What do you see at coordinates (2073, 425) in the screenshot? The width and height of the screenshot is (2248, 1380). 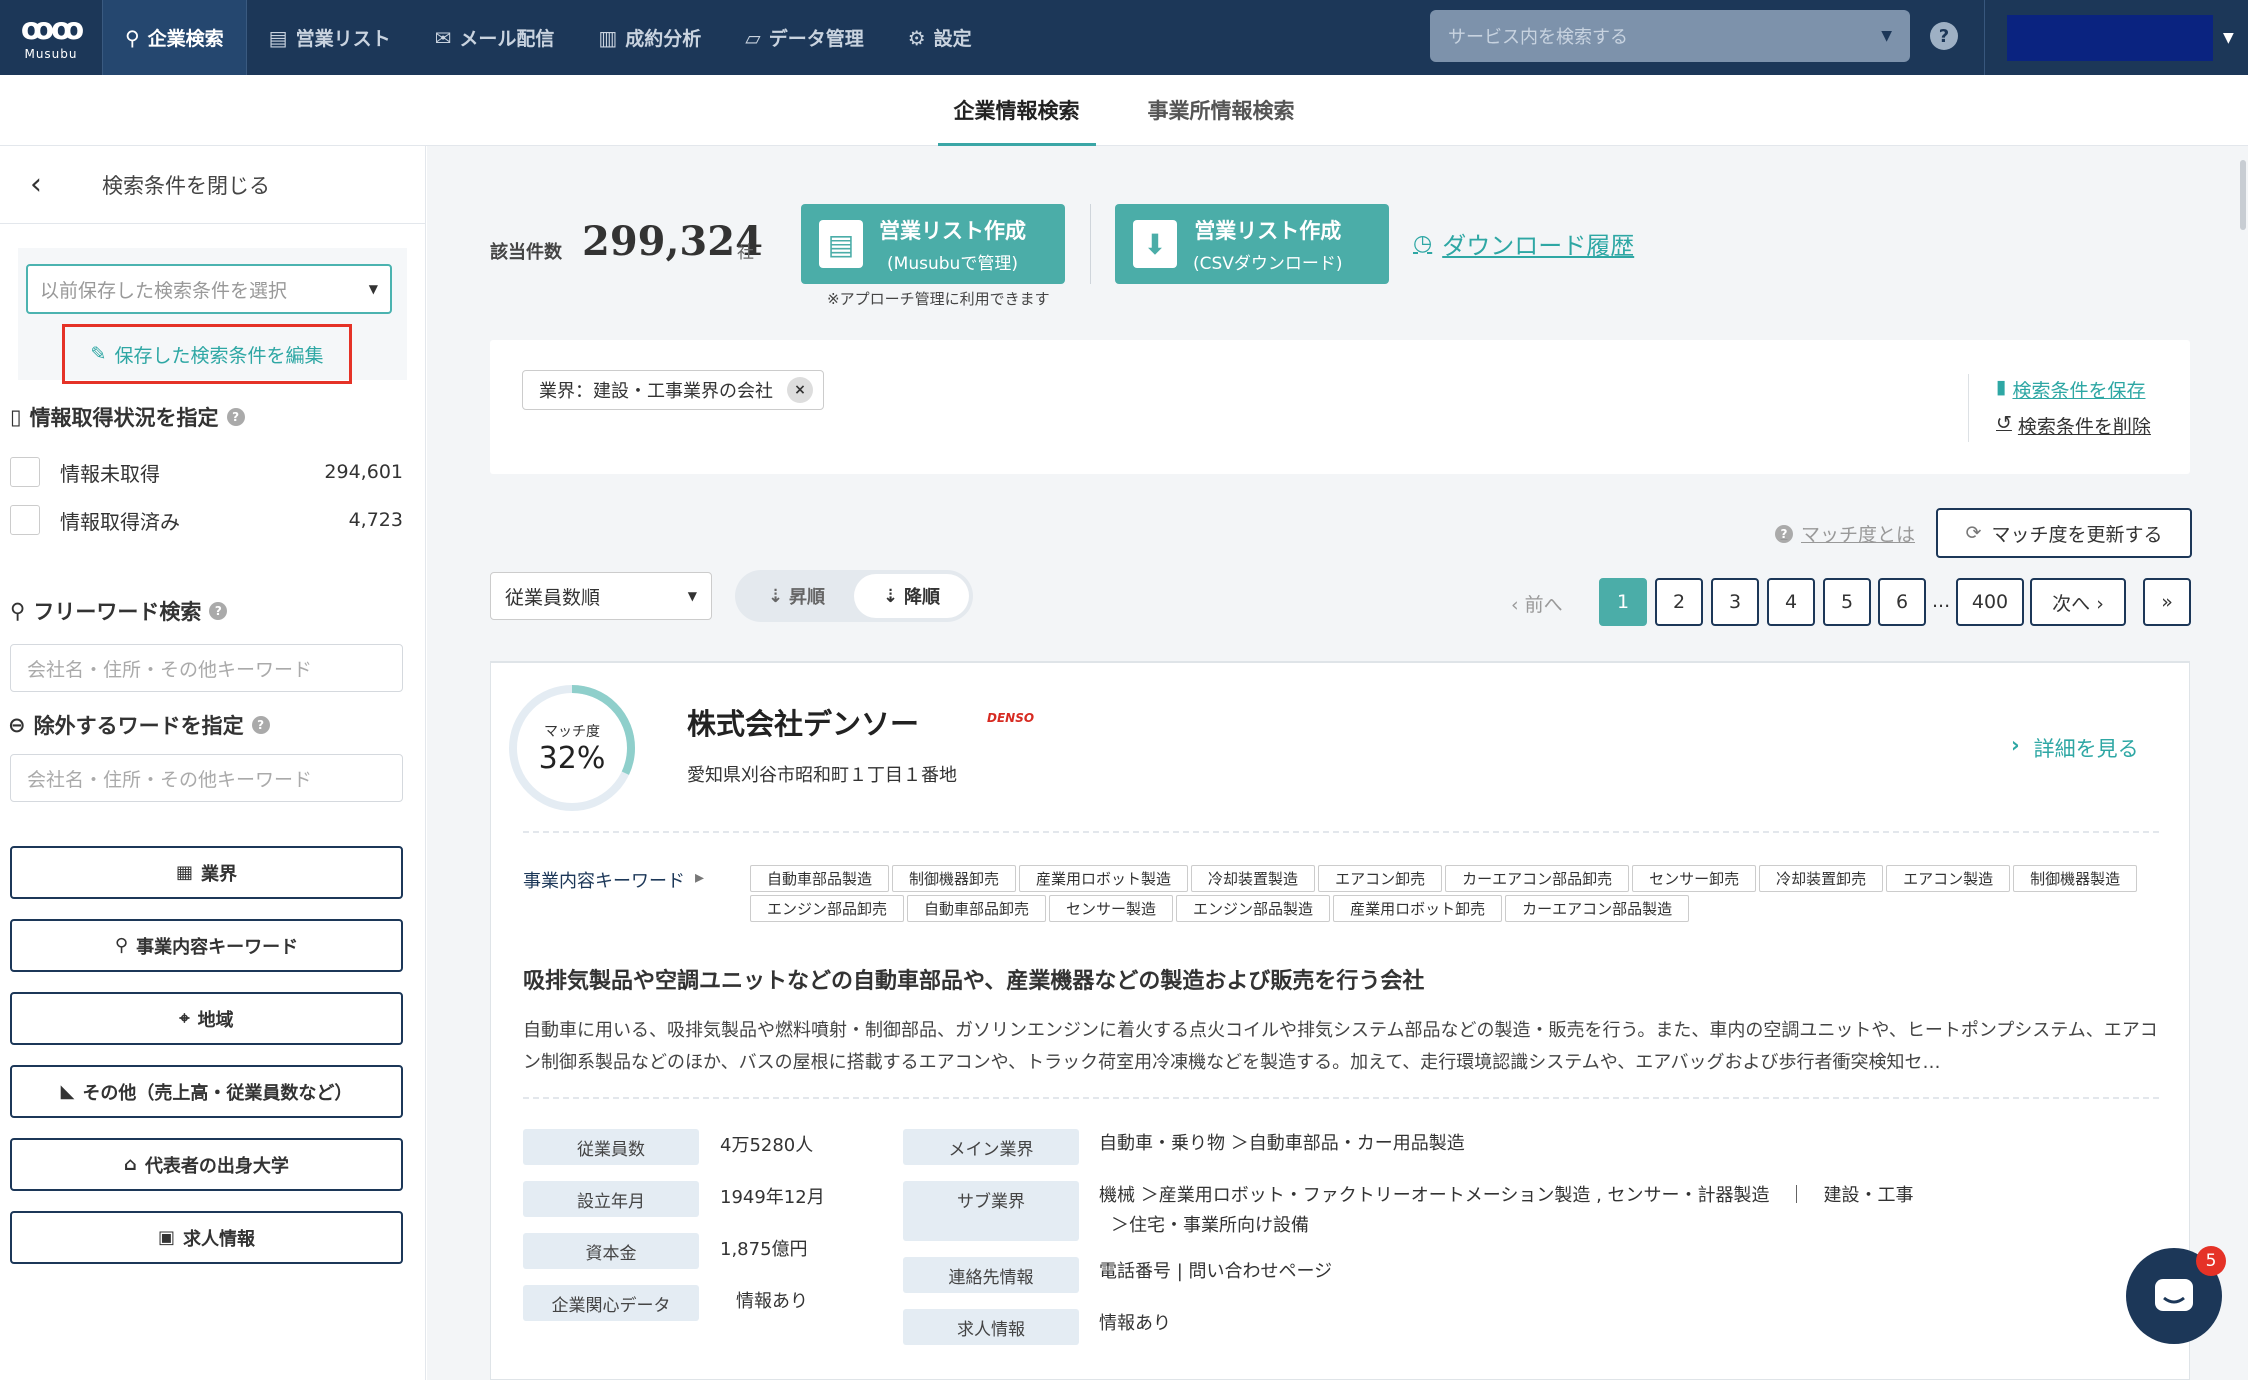 I see `delete-conditions-link: ↺ 検索条件を削除` at bounding box center [2073, 425].